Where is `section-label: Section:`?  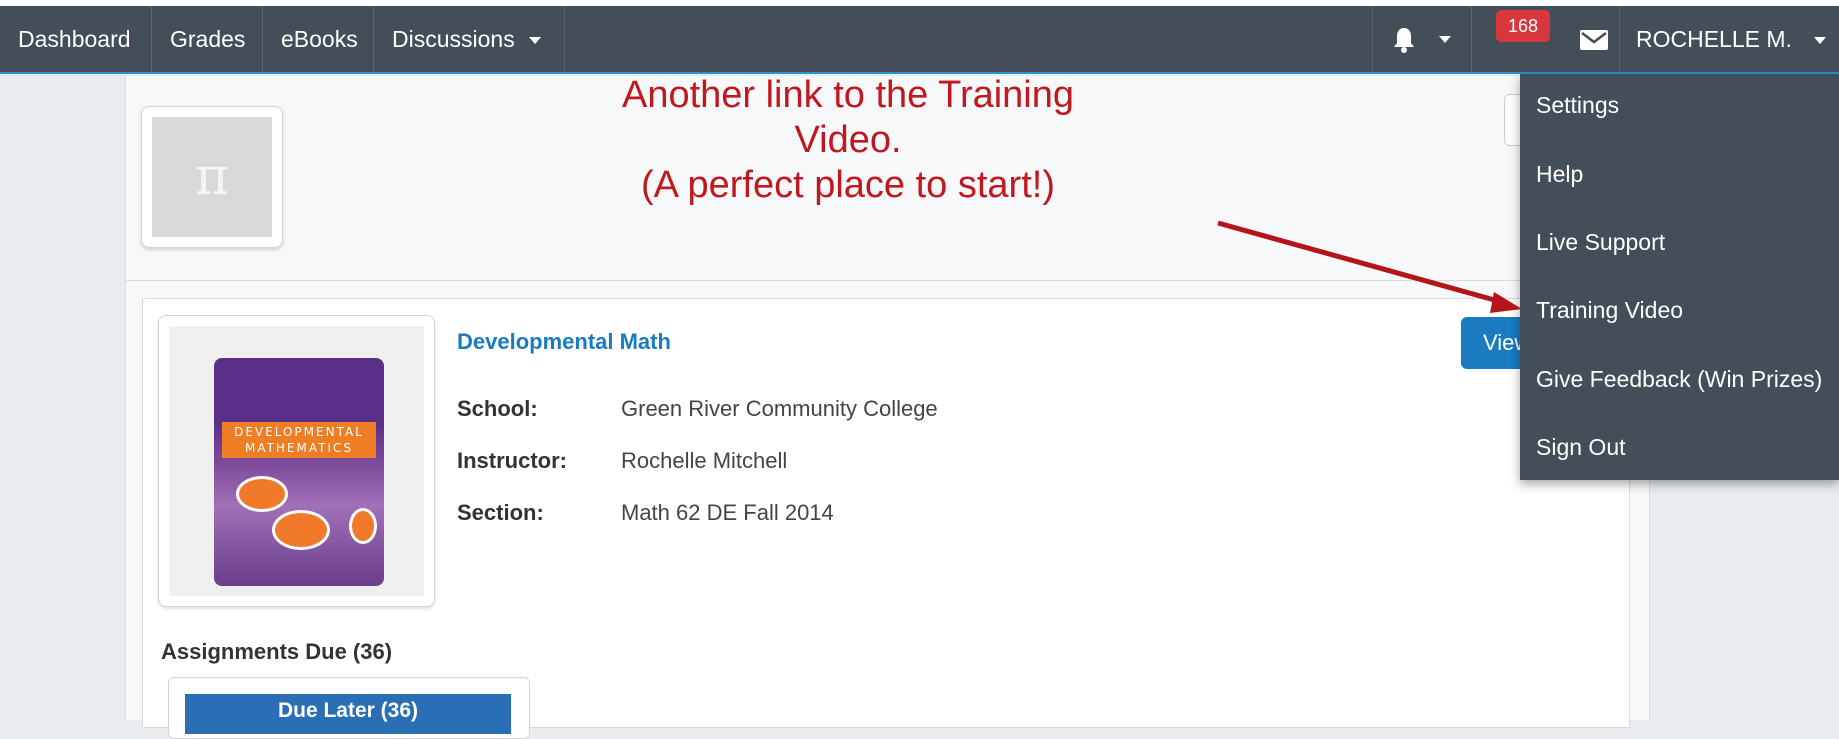 section-label: Section: is located at coordinates (500, 512).